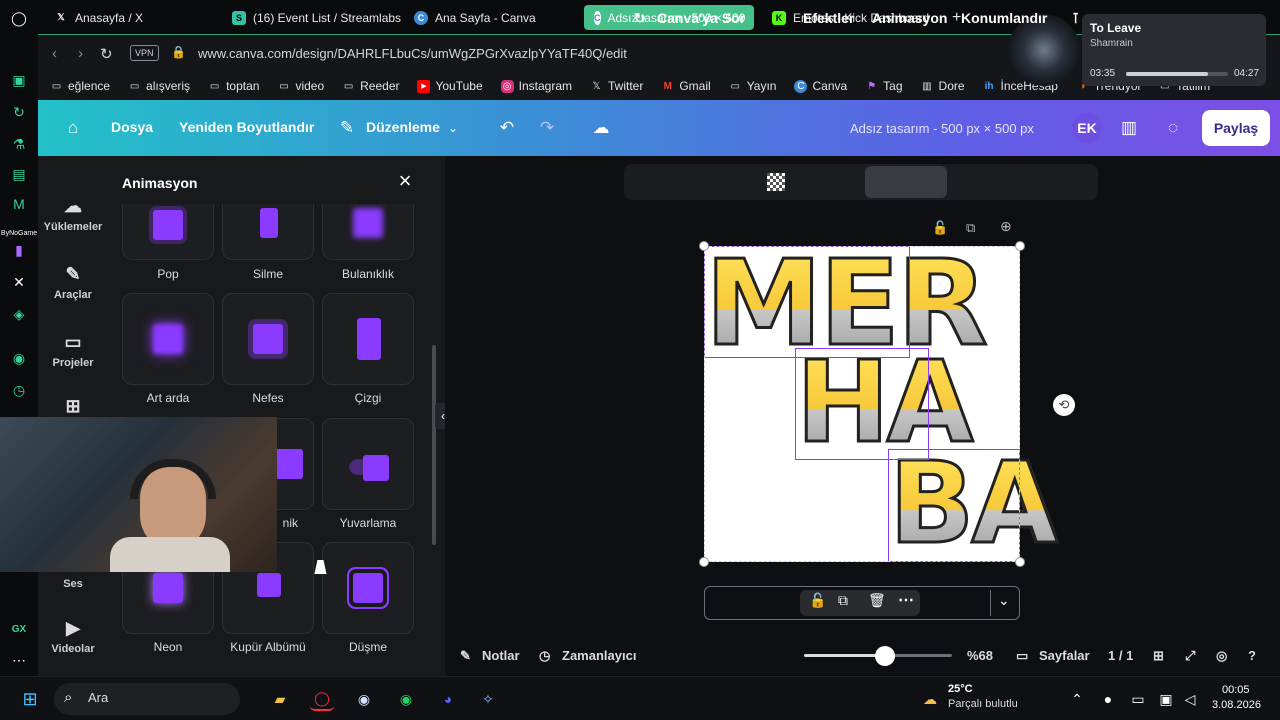  What do you see at coordinates (1236, 128) in the screenshot?
I see `share-button: Paylaş` at bounding box center [1236, 128].